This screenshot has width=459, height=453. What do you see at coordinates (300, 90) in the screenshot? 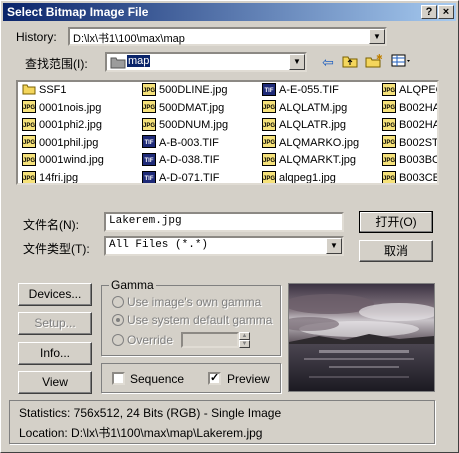
I see `file-list-item: TIF A-E-055.TIF` at bounding box center [300, 90].